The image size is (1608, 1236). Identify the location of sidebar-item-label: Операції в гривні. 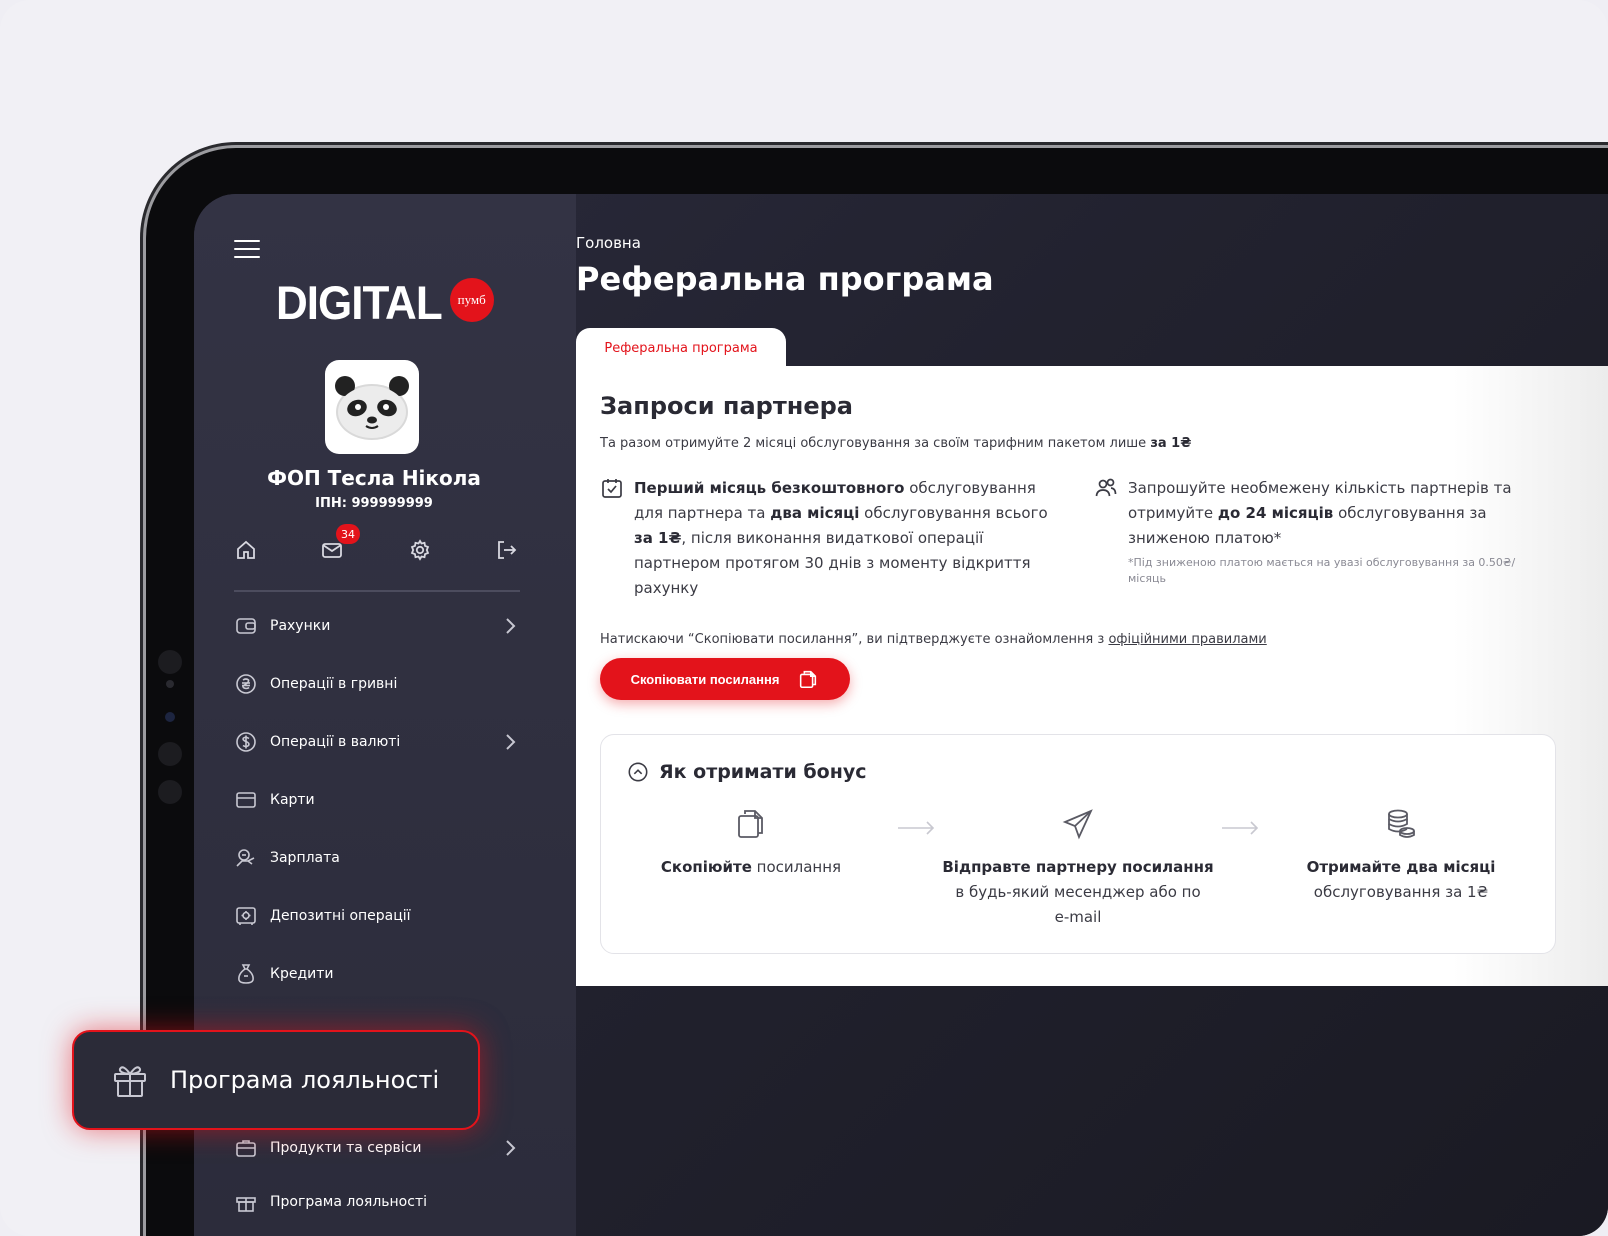
(334, 684).